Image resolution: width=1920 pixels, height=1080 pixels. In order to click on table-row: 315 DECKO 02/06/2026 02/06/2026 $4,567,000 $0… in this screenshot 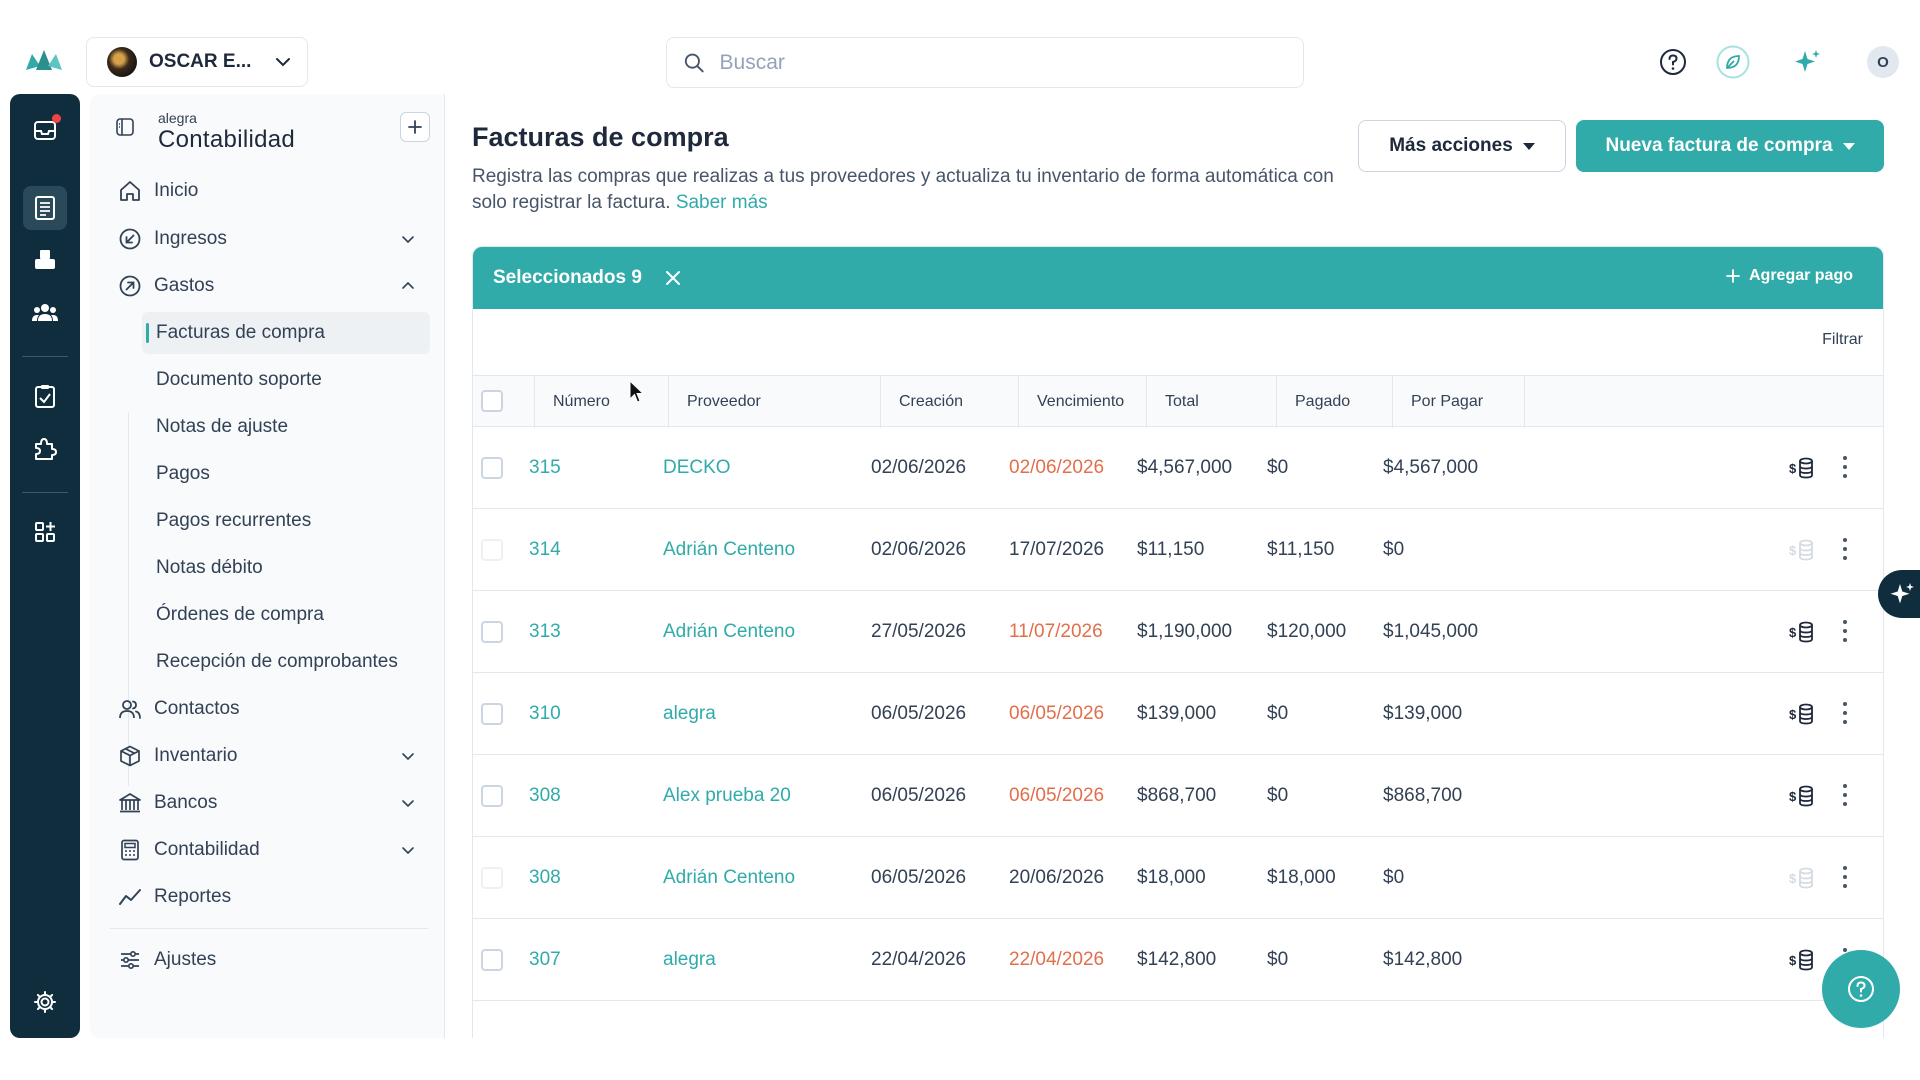, I will do `click(1178, 468)`.